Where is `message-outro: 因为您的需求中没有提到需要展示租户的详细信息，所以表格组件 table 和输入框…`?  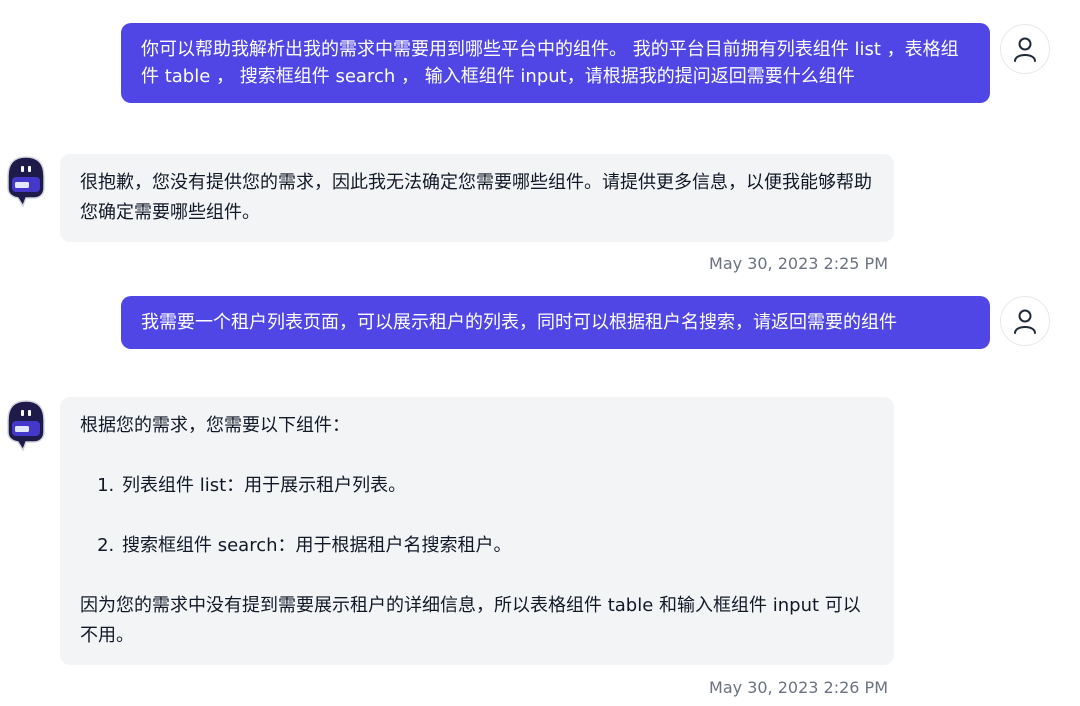
message-outro: 因为您的需求中没有提到需要展示租户的详细信息，所以表格组件 table 和输入框… is located at coordinates (470, 620).